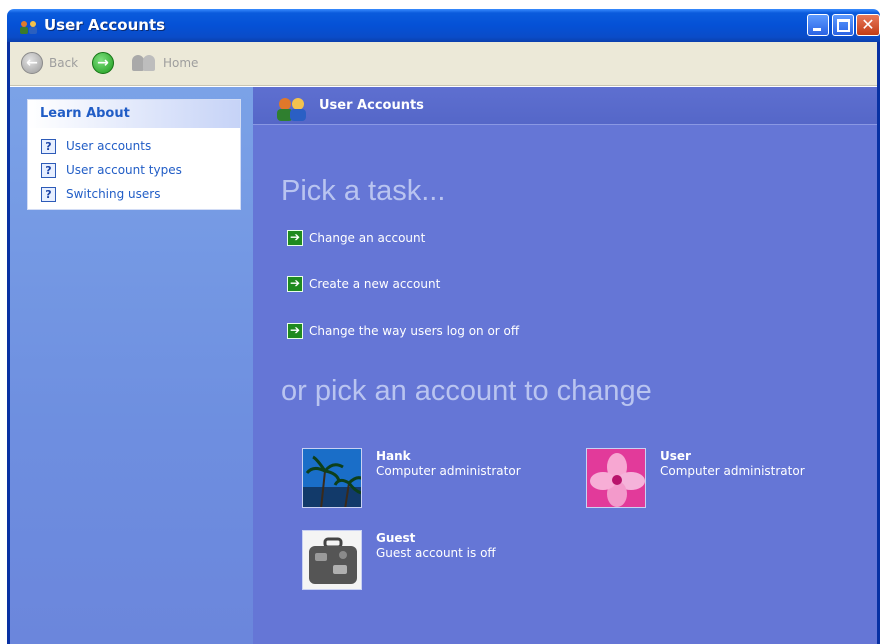 This screenshot has width=880, height=644. Describe the element at coordinates (291, 109) in the screenshot. I see `user-accounts-icon` at that location.